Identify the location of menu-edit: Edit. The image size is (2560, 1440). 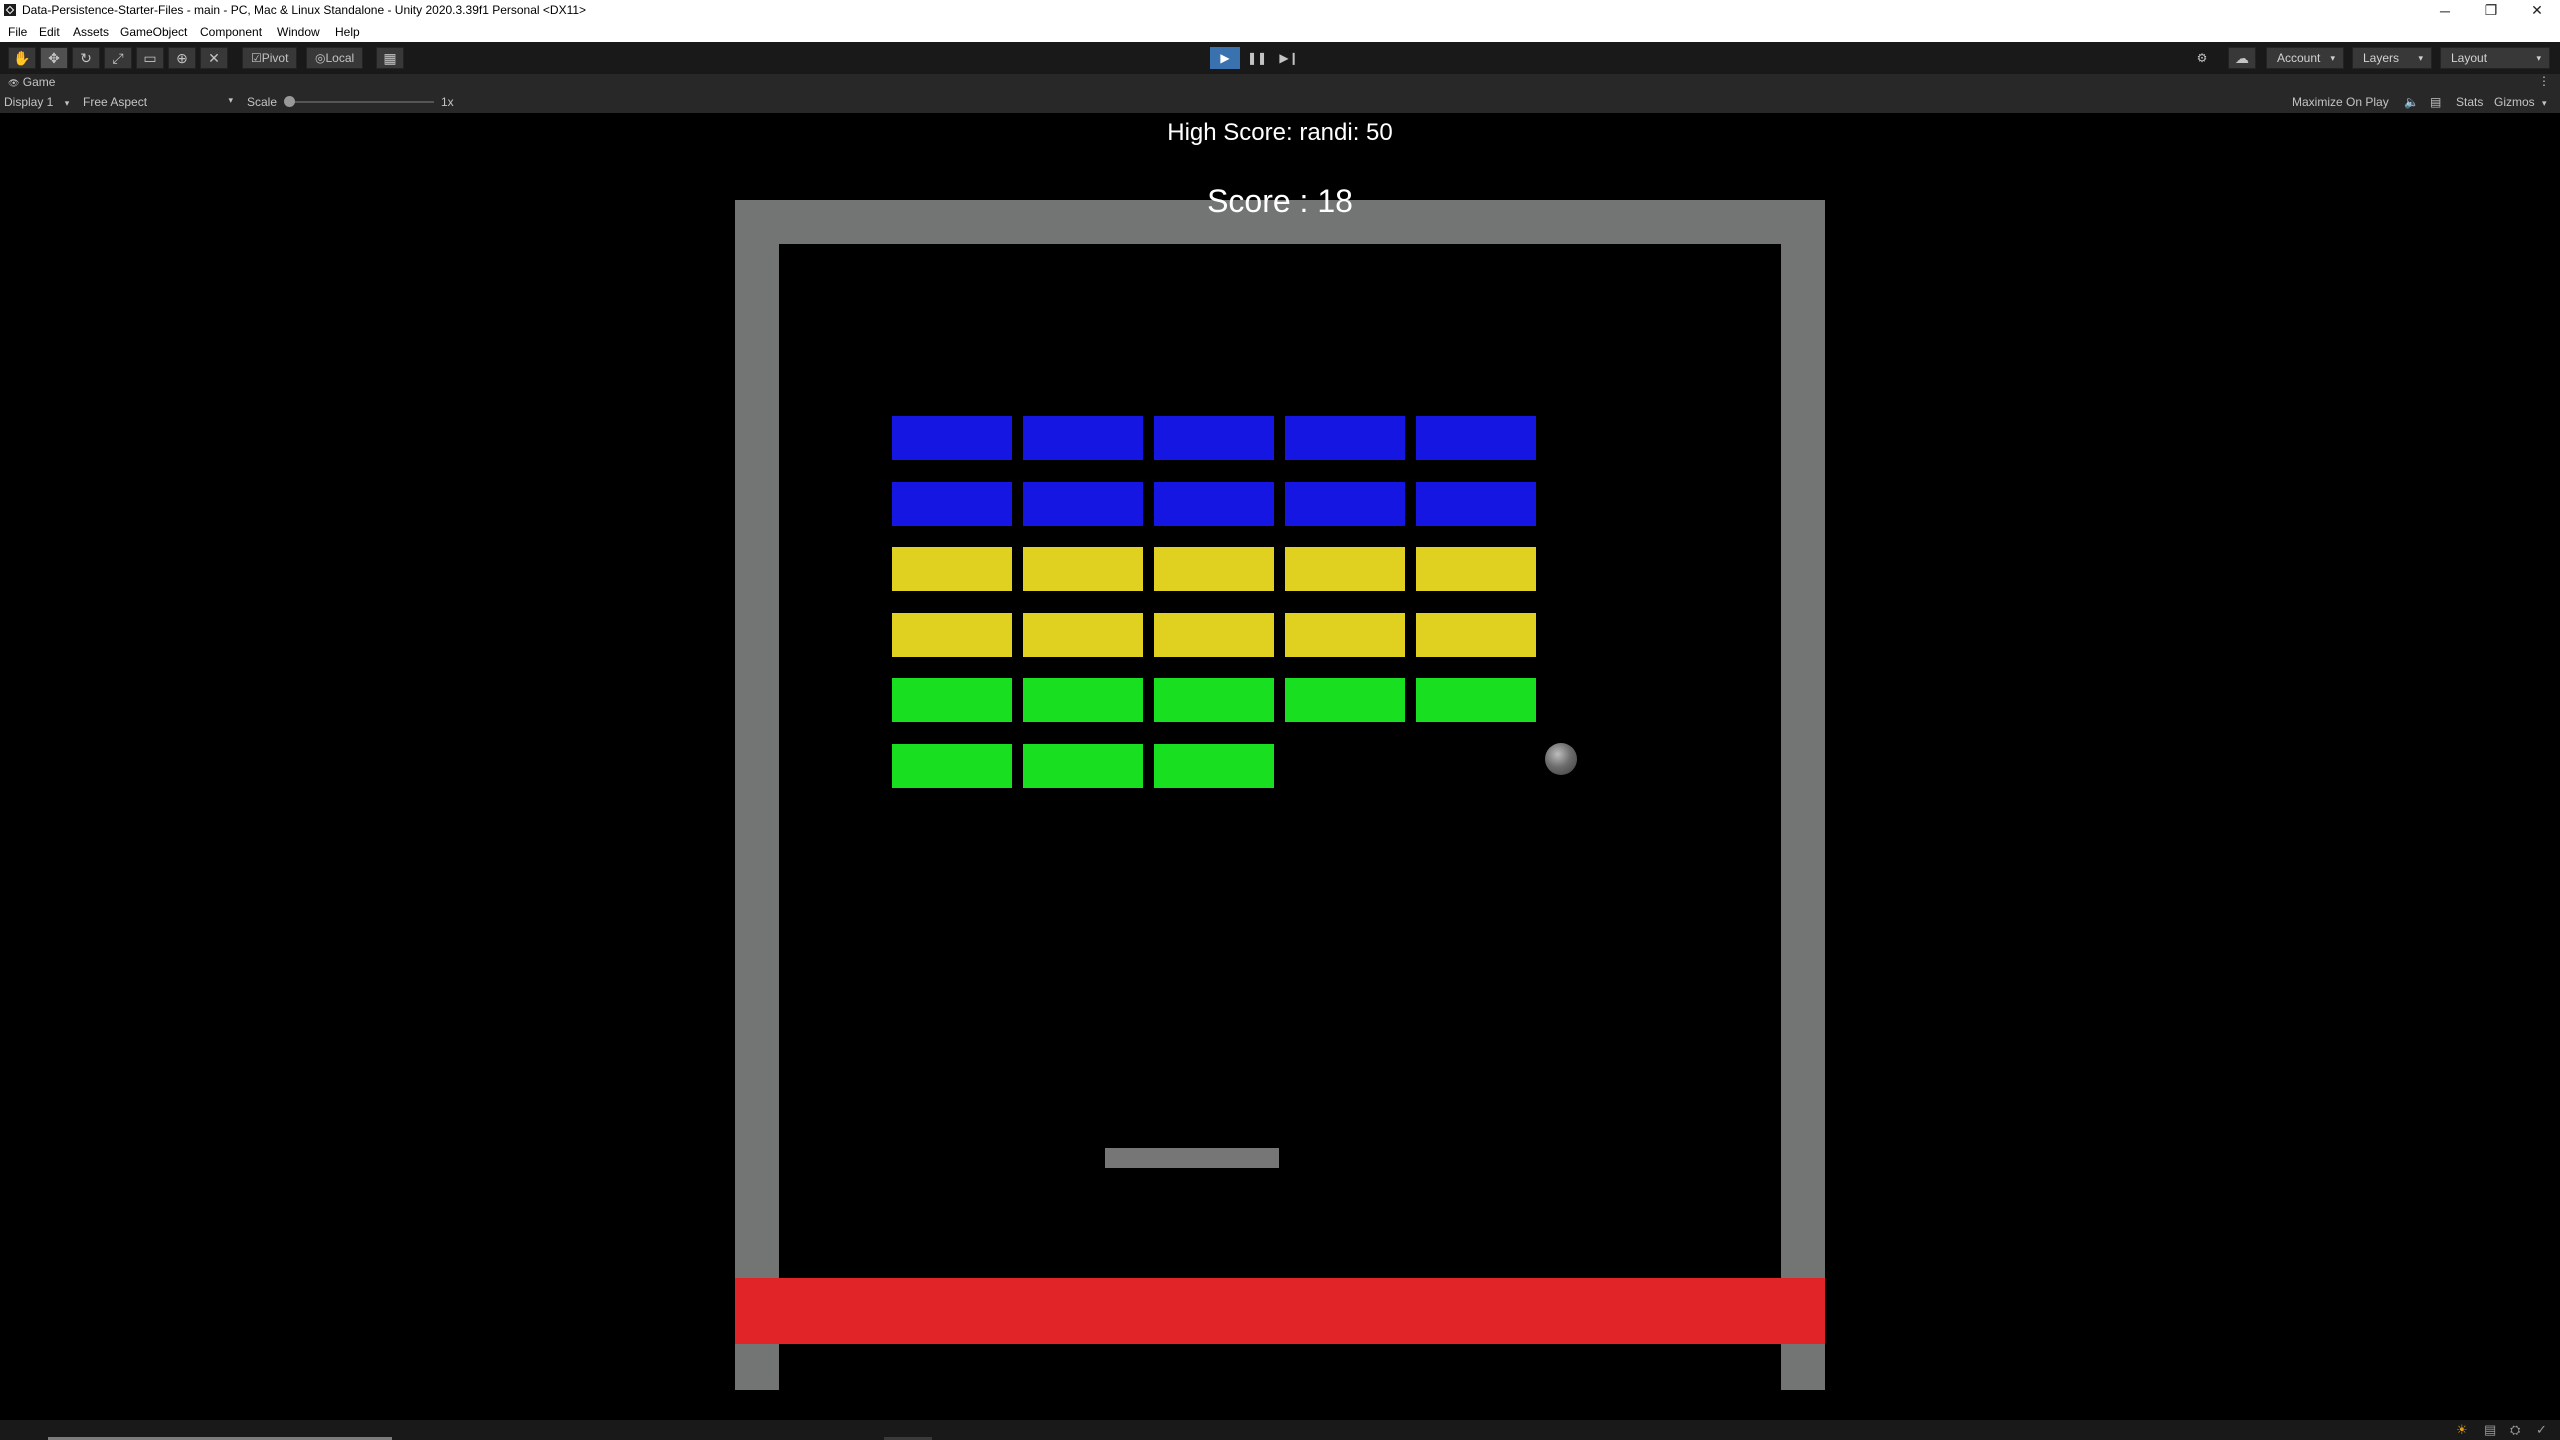
(49, 32).